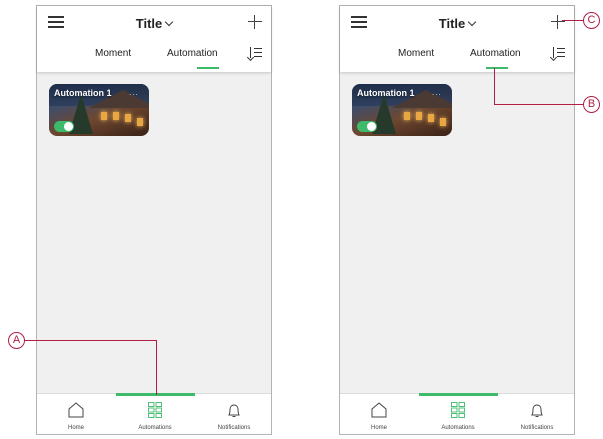  I want to click on callout-c-line-h, so click(573, 20).